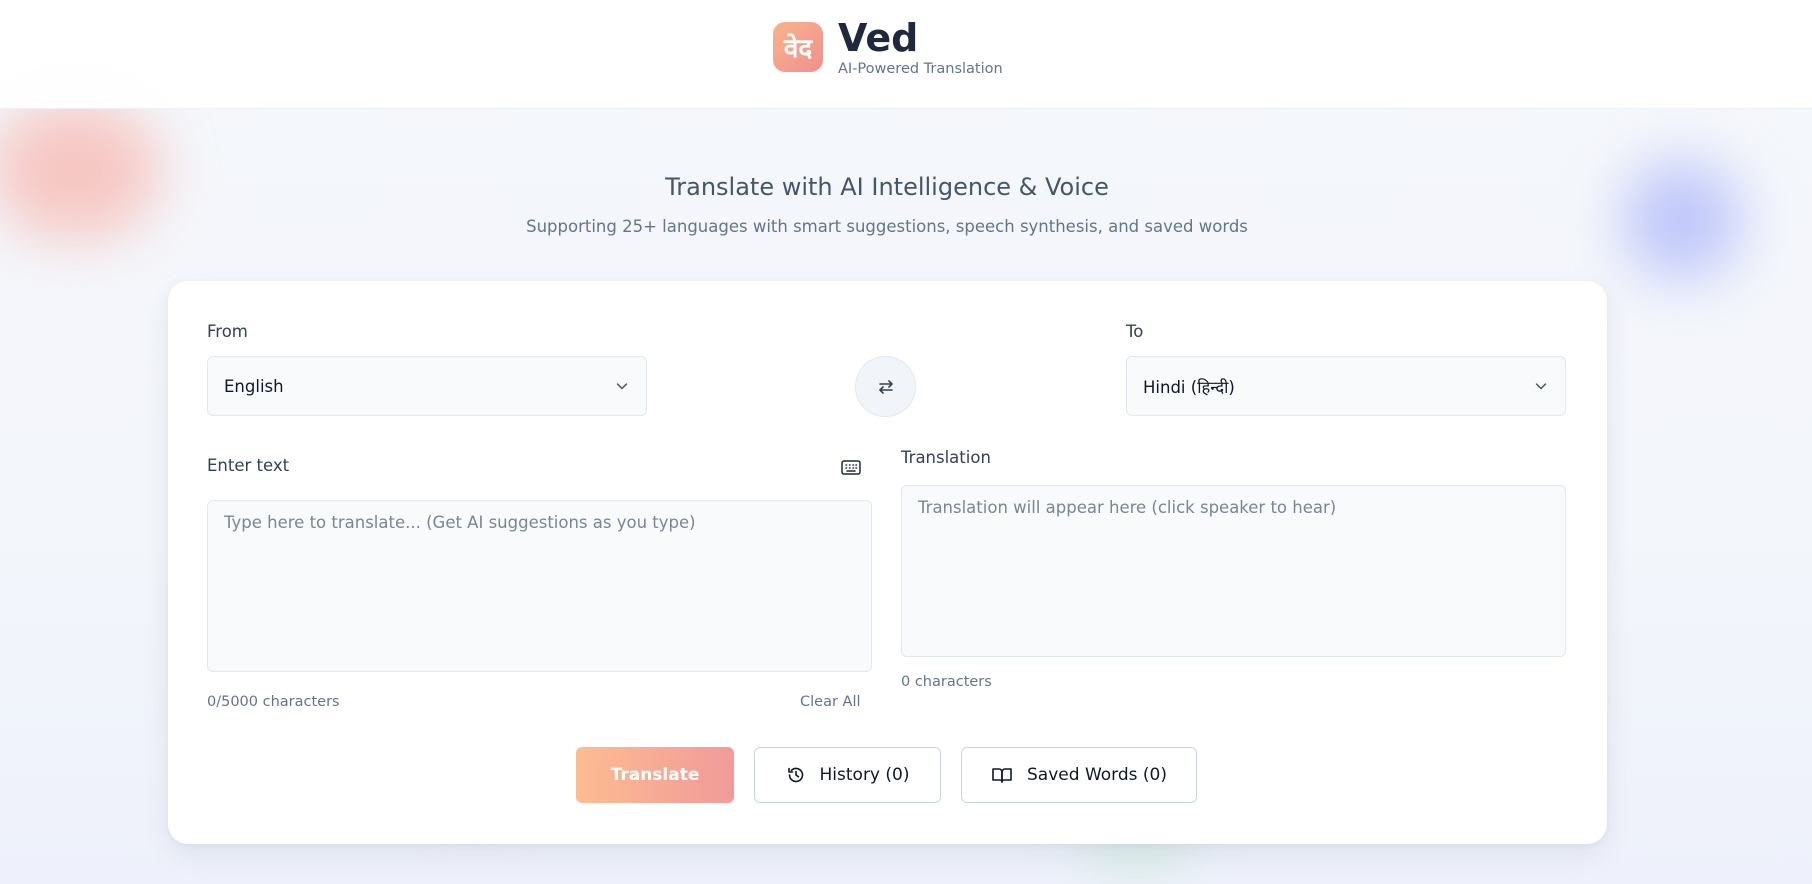  What do you see at coordinates (1346, 386) in the screenshot?
I see `to-language-select: Hindi (हिन्दी)` at bounding box center [1346, 386].